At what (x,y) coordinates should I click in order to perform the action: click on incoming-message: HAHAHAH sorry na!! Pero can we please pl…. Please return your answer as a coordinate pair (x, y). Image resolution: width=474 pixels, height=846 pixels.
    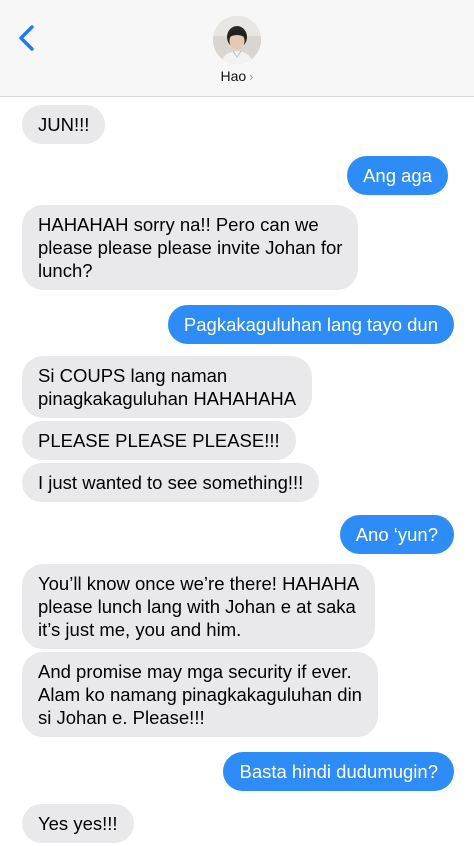
    Looking at the image, I should click on (190, 247).